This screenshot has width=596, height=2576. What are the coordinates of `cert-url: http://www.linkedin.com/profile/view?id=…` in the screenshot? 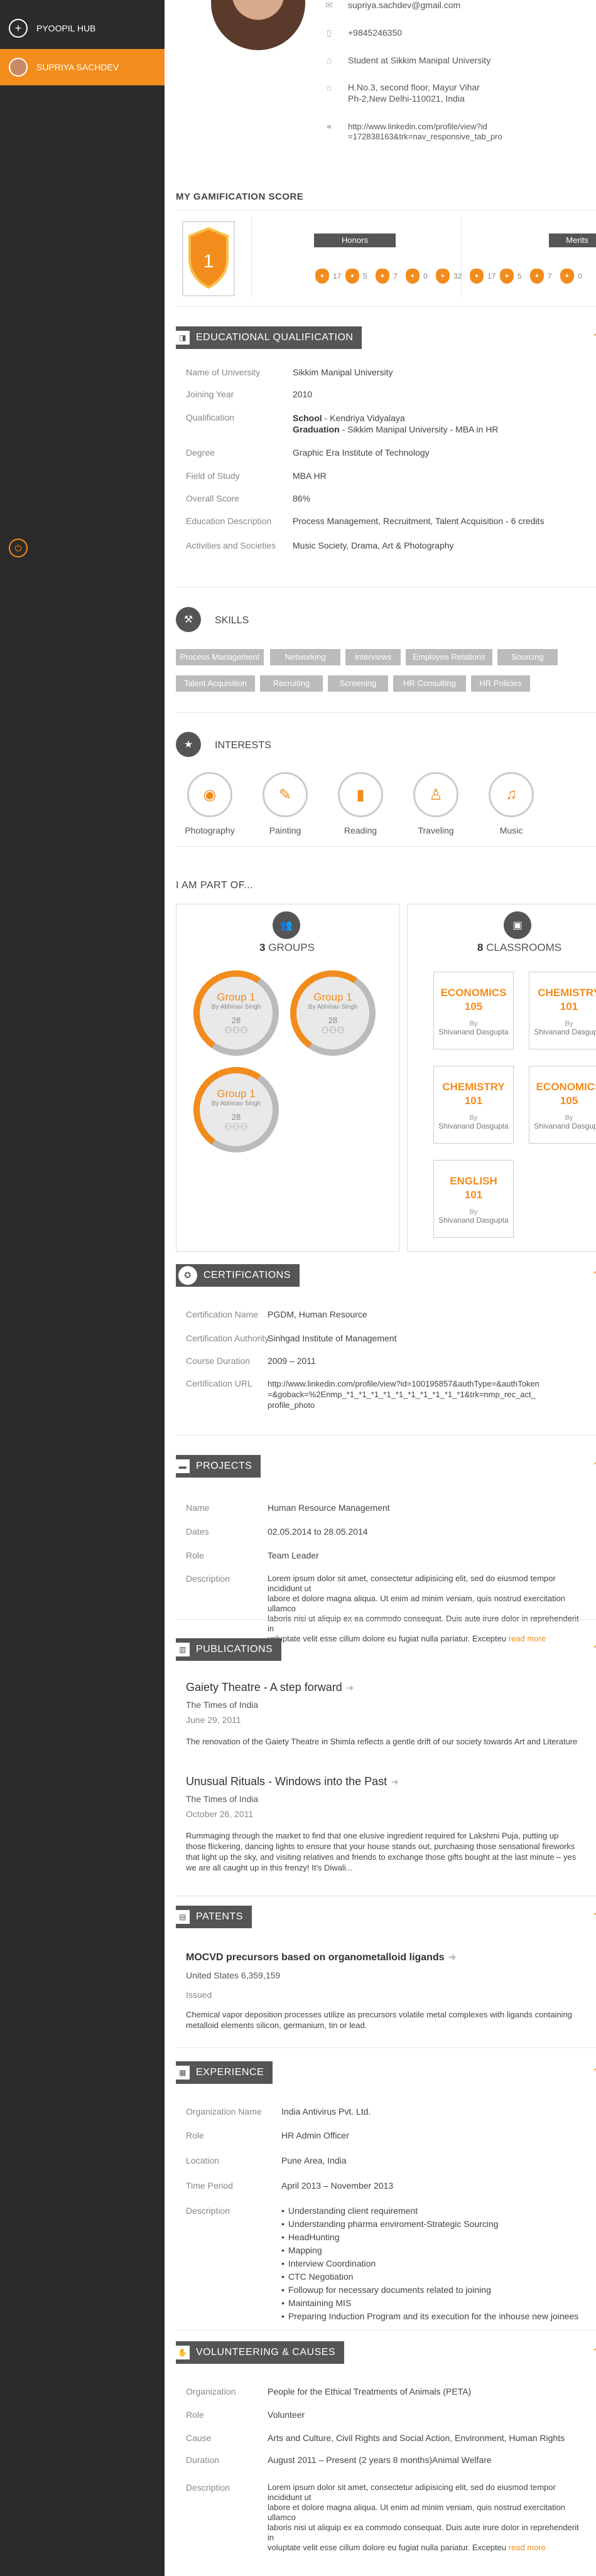 It's located at (403, 1383).